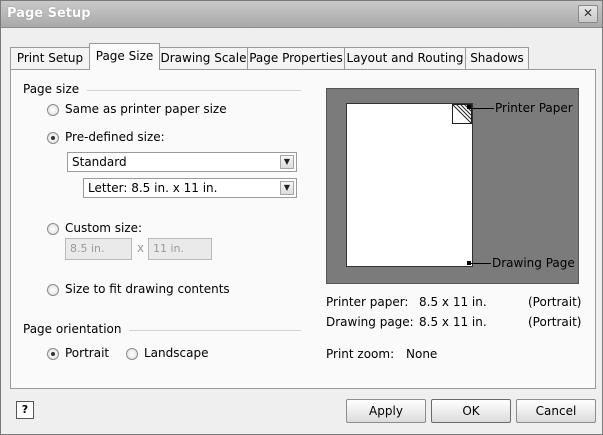  What do you see at coordinates (182, 162) in the screenshot?
I see `predefined-category-select: Standard ▼` at bounding box center [182, 162].